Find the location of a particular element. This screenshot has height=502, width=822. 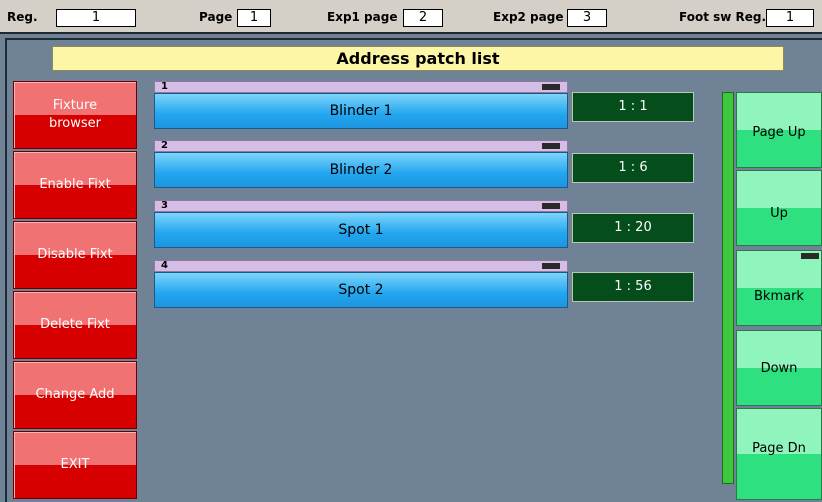

fixture-name: Blinder 2 is located at coordinates (361, 170).